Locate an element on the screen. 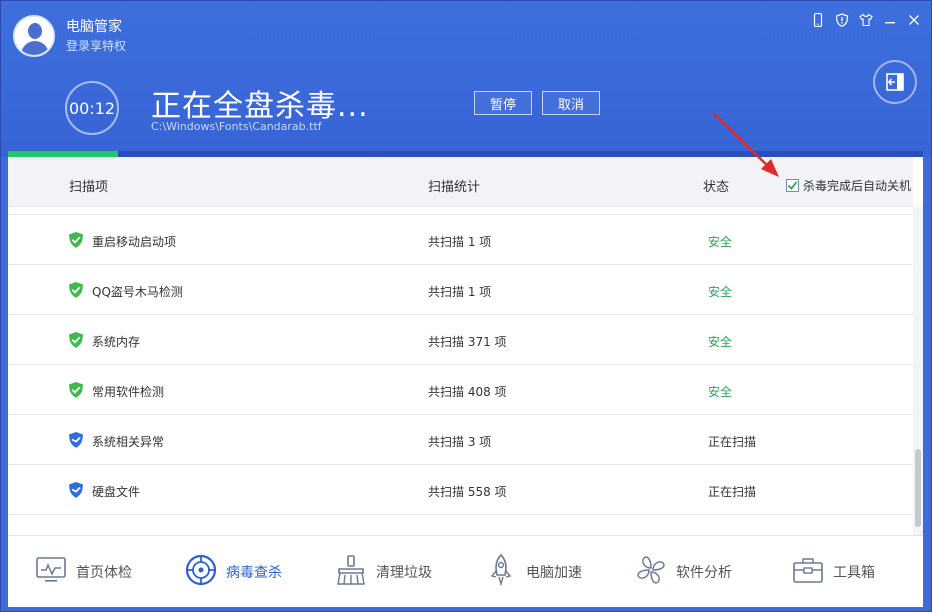 This screenshot has height=612, width=932. scan-item-count: 共扫描 371 项 is located at coordinates (467, 342).